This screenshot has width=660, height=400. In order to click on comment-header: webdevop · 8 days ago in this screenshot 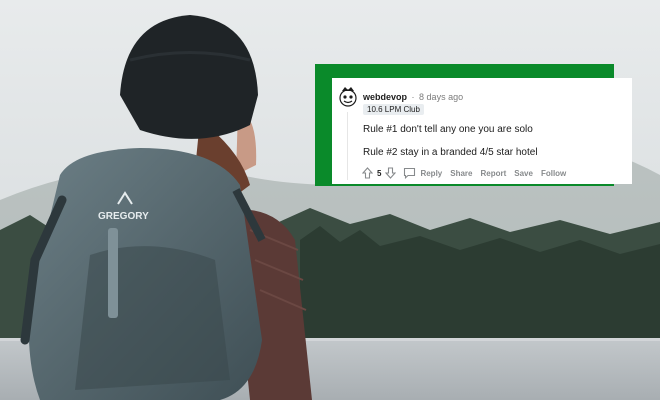, I will do `click(413, 97)`.